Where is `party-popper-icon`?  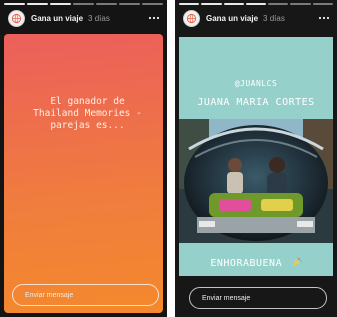
party-popper-icon is located at coordinates (297, 261).